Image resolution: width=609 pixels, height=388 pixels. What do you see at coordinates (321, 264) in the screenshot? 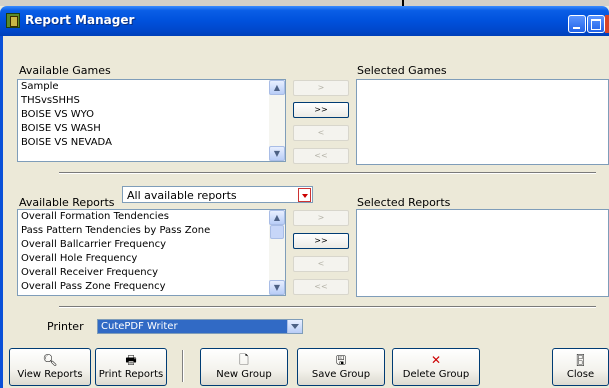
I see `remove-report-button: <` at bounding box center [321, 264].